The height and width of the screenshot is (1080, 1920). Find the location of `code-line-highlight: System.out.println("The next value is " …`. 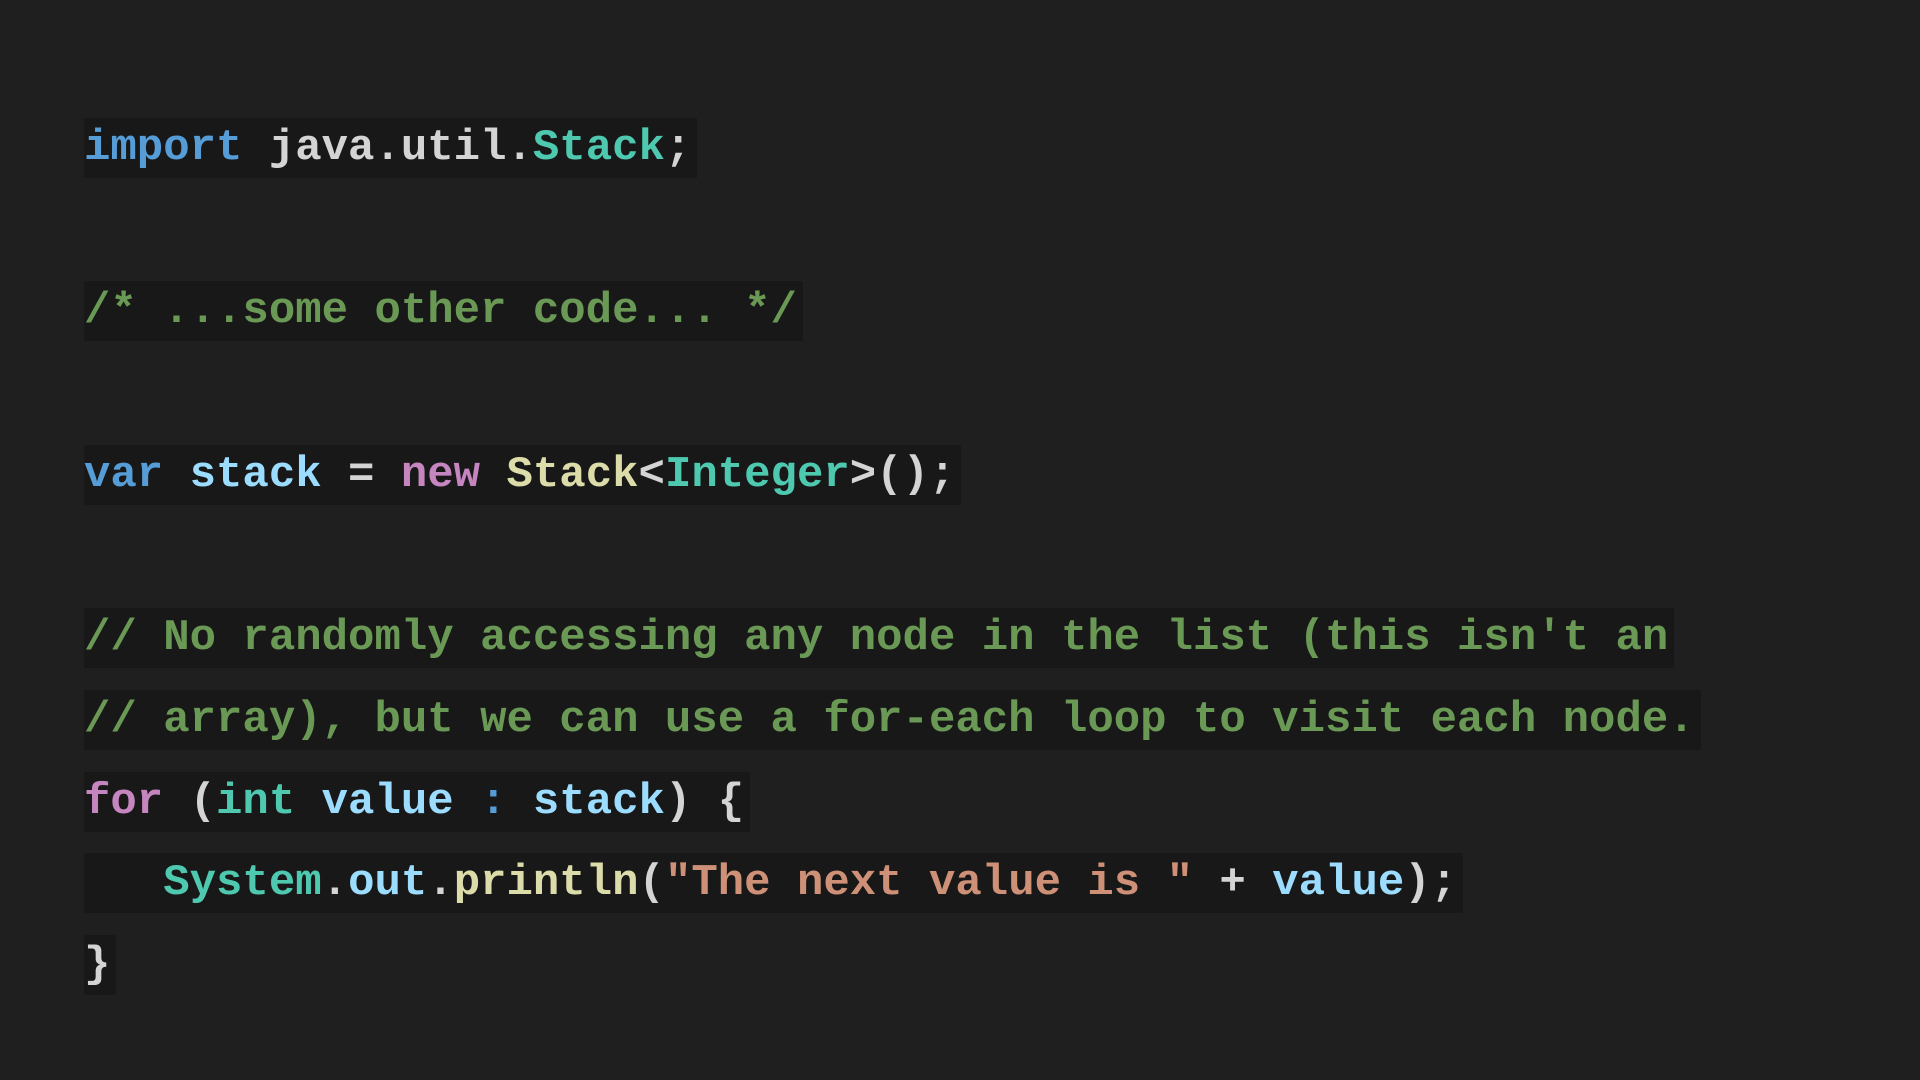

code-line-highlight: System.out.println("The next value is " … is located at coordinates (774, 883).